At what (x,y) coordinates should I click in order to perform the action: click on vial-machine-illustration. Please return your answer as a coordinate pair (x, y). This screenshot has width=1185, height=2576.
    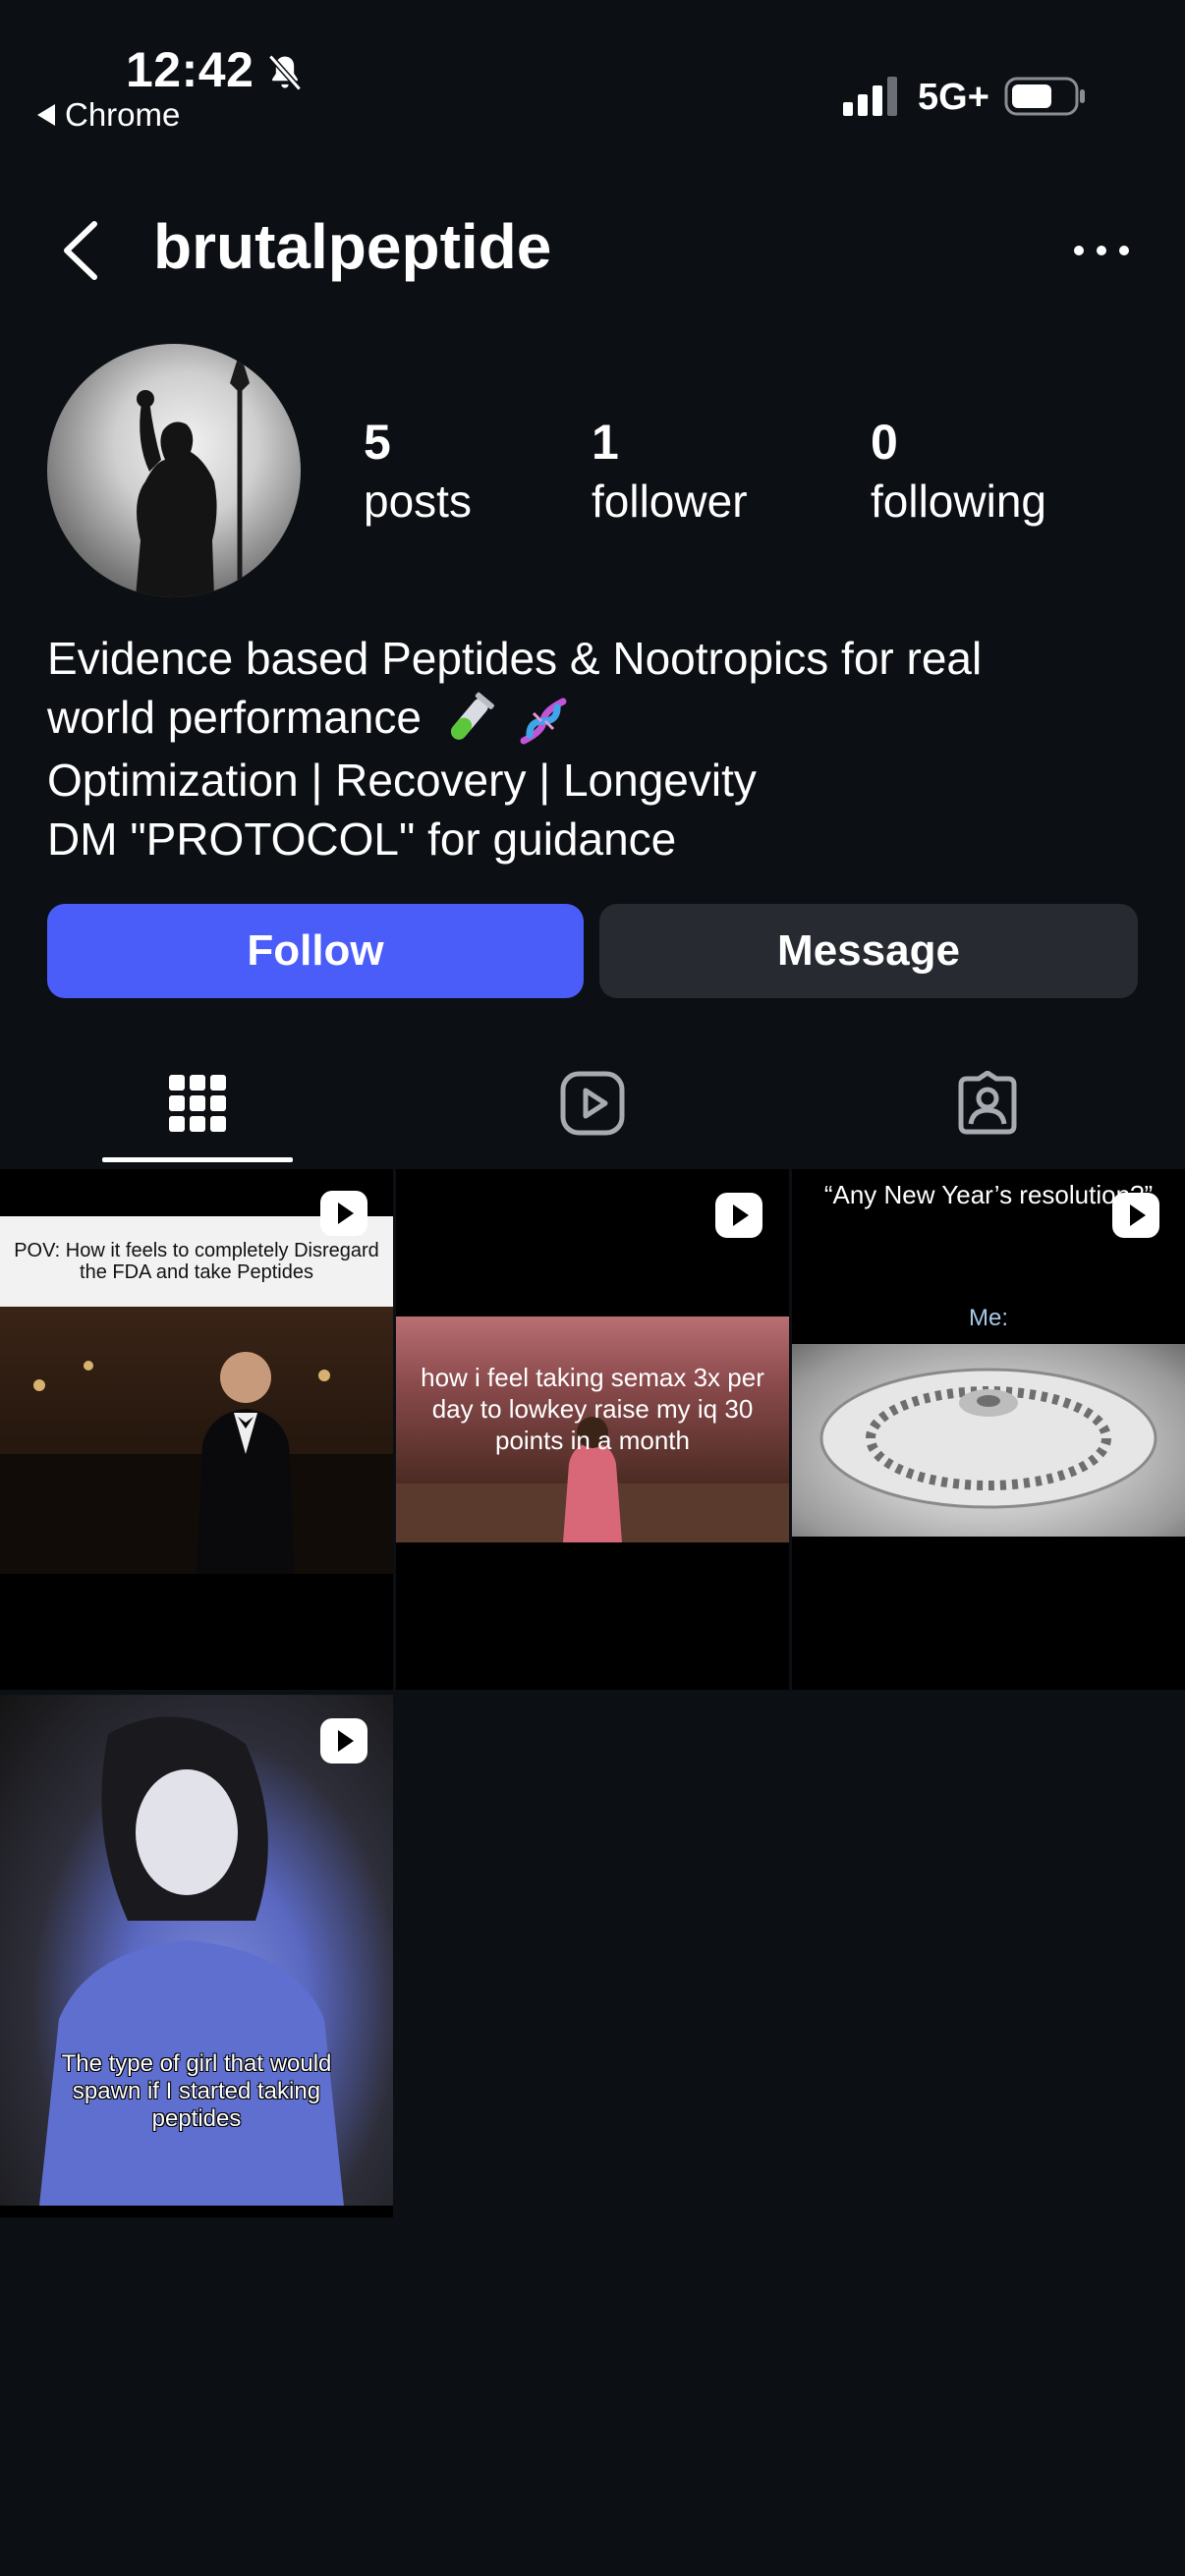
    Looking at the image, I should click on (988, 1438).